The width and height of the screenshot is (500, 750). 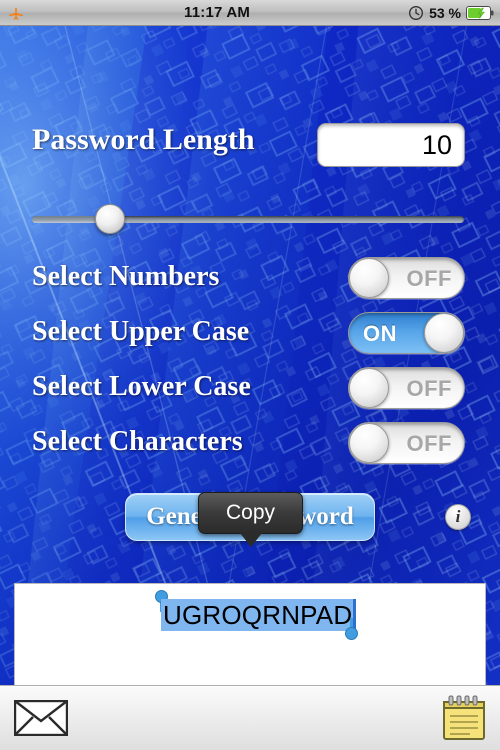 I want to click on battery-charging-icon, so click(x=480, y=12).